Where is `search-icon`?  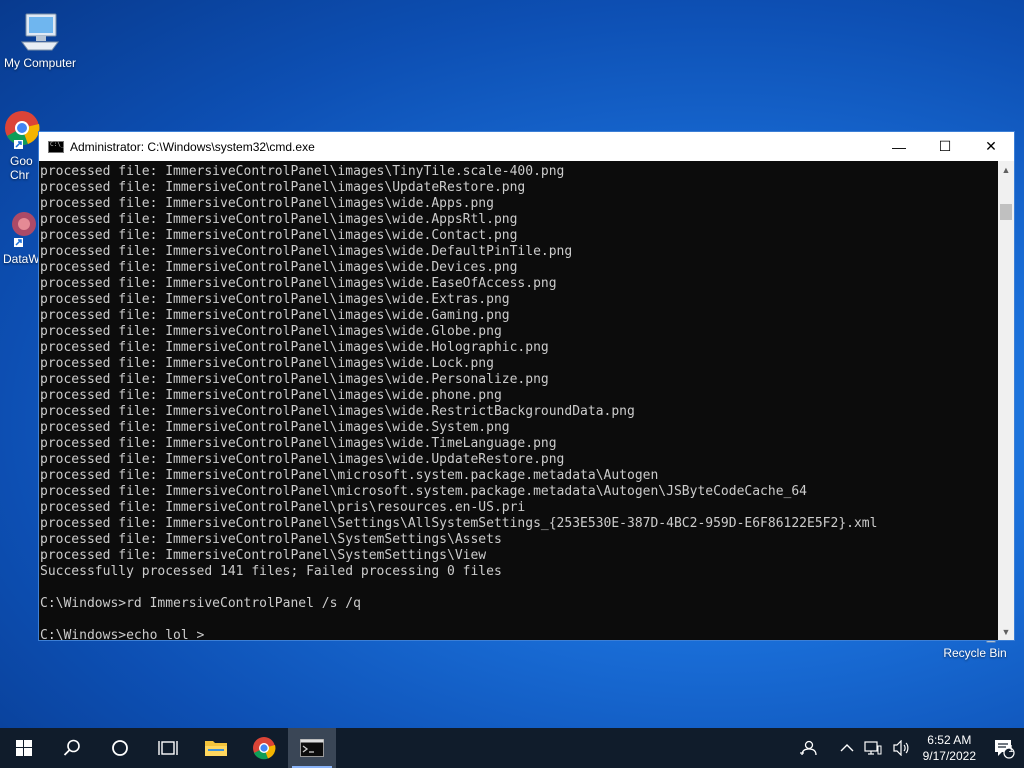 search-icon is located at coordinates (71, 747).